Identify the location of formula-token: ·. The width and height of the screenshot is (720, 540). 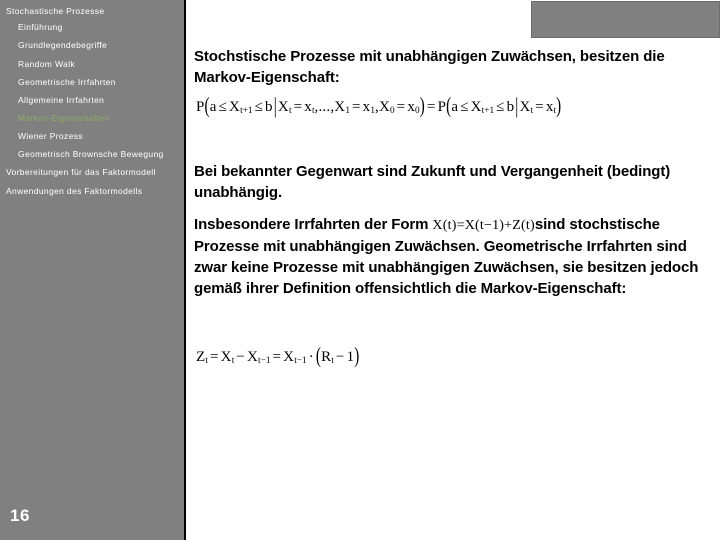
(311, 357).